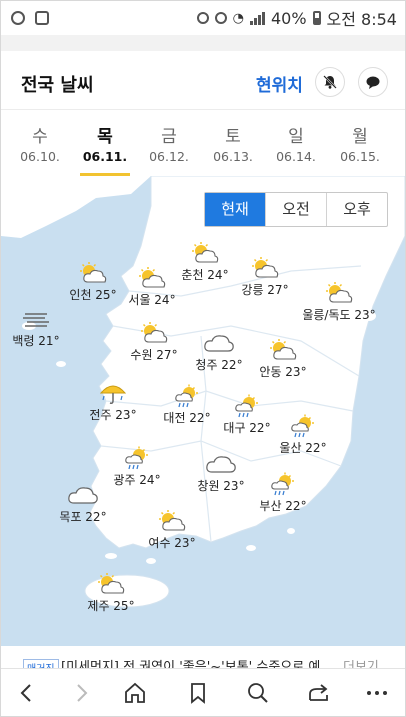 The height and width of the screenshot is (717, 406). I want to click on time-toggle-morning: 오전, so click(295, 209).